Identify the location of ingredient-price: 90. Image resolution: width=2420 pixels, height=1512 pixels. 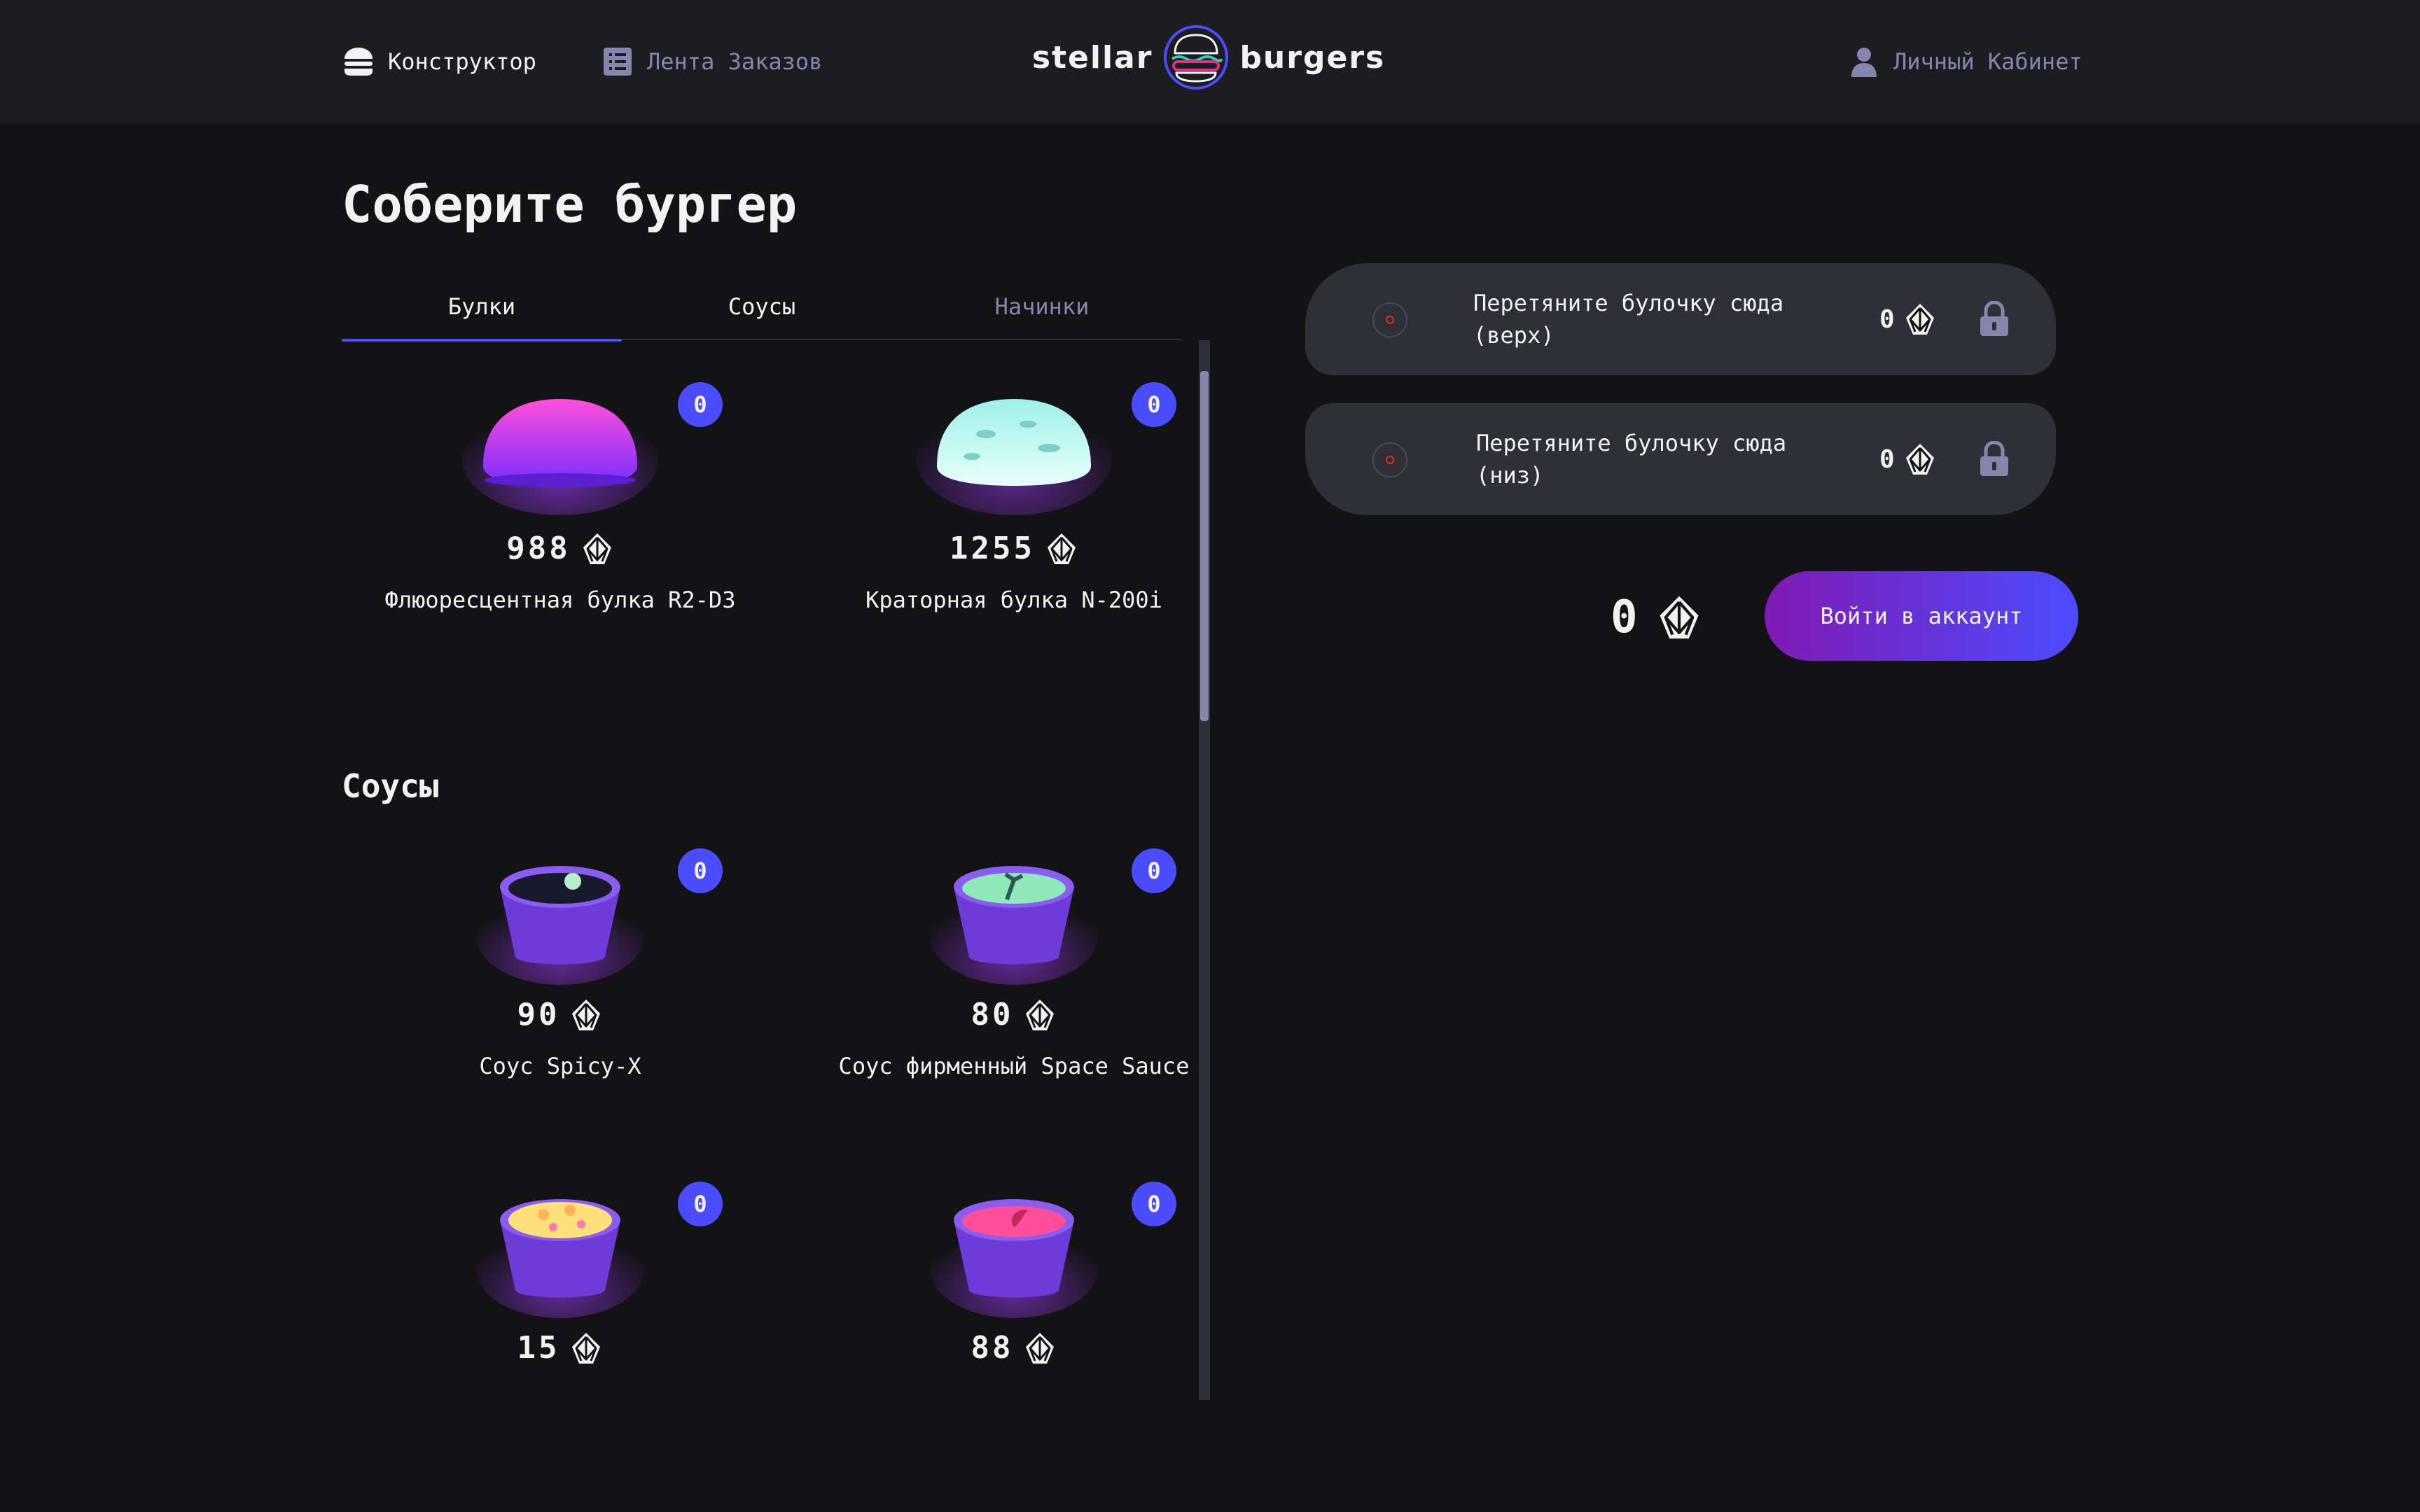
(560, 1014).